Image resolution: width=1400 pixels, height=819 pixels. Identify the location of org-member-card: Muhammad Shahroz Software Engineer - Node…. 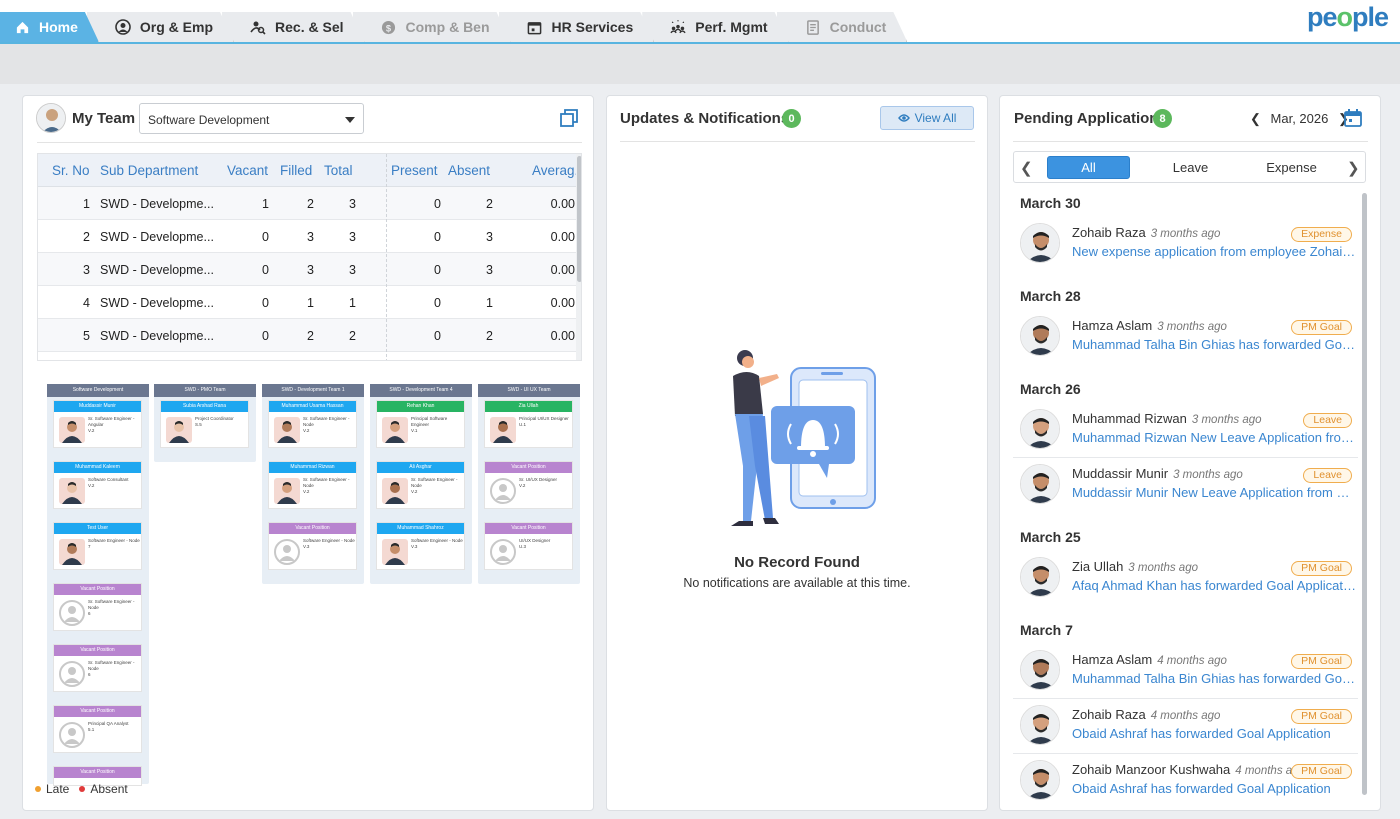
(420, 546).